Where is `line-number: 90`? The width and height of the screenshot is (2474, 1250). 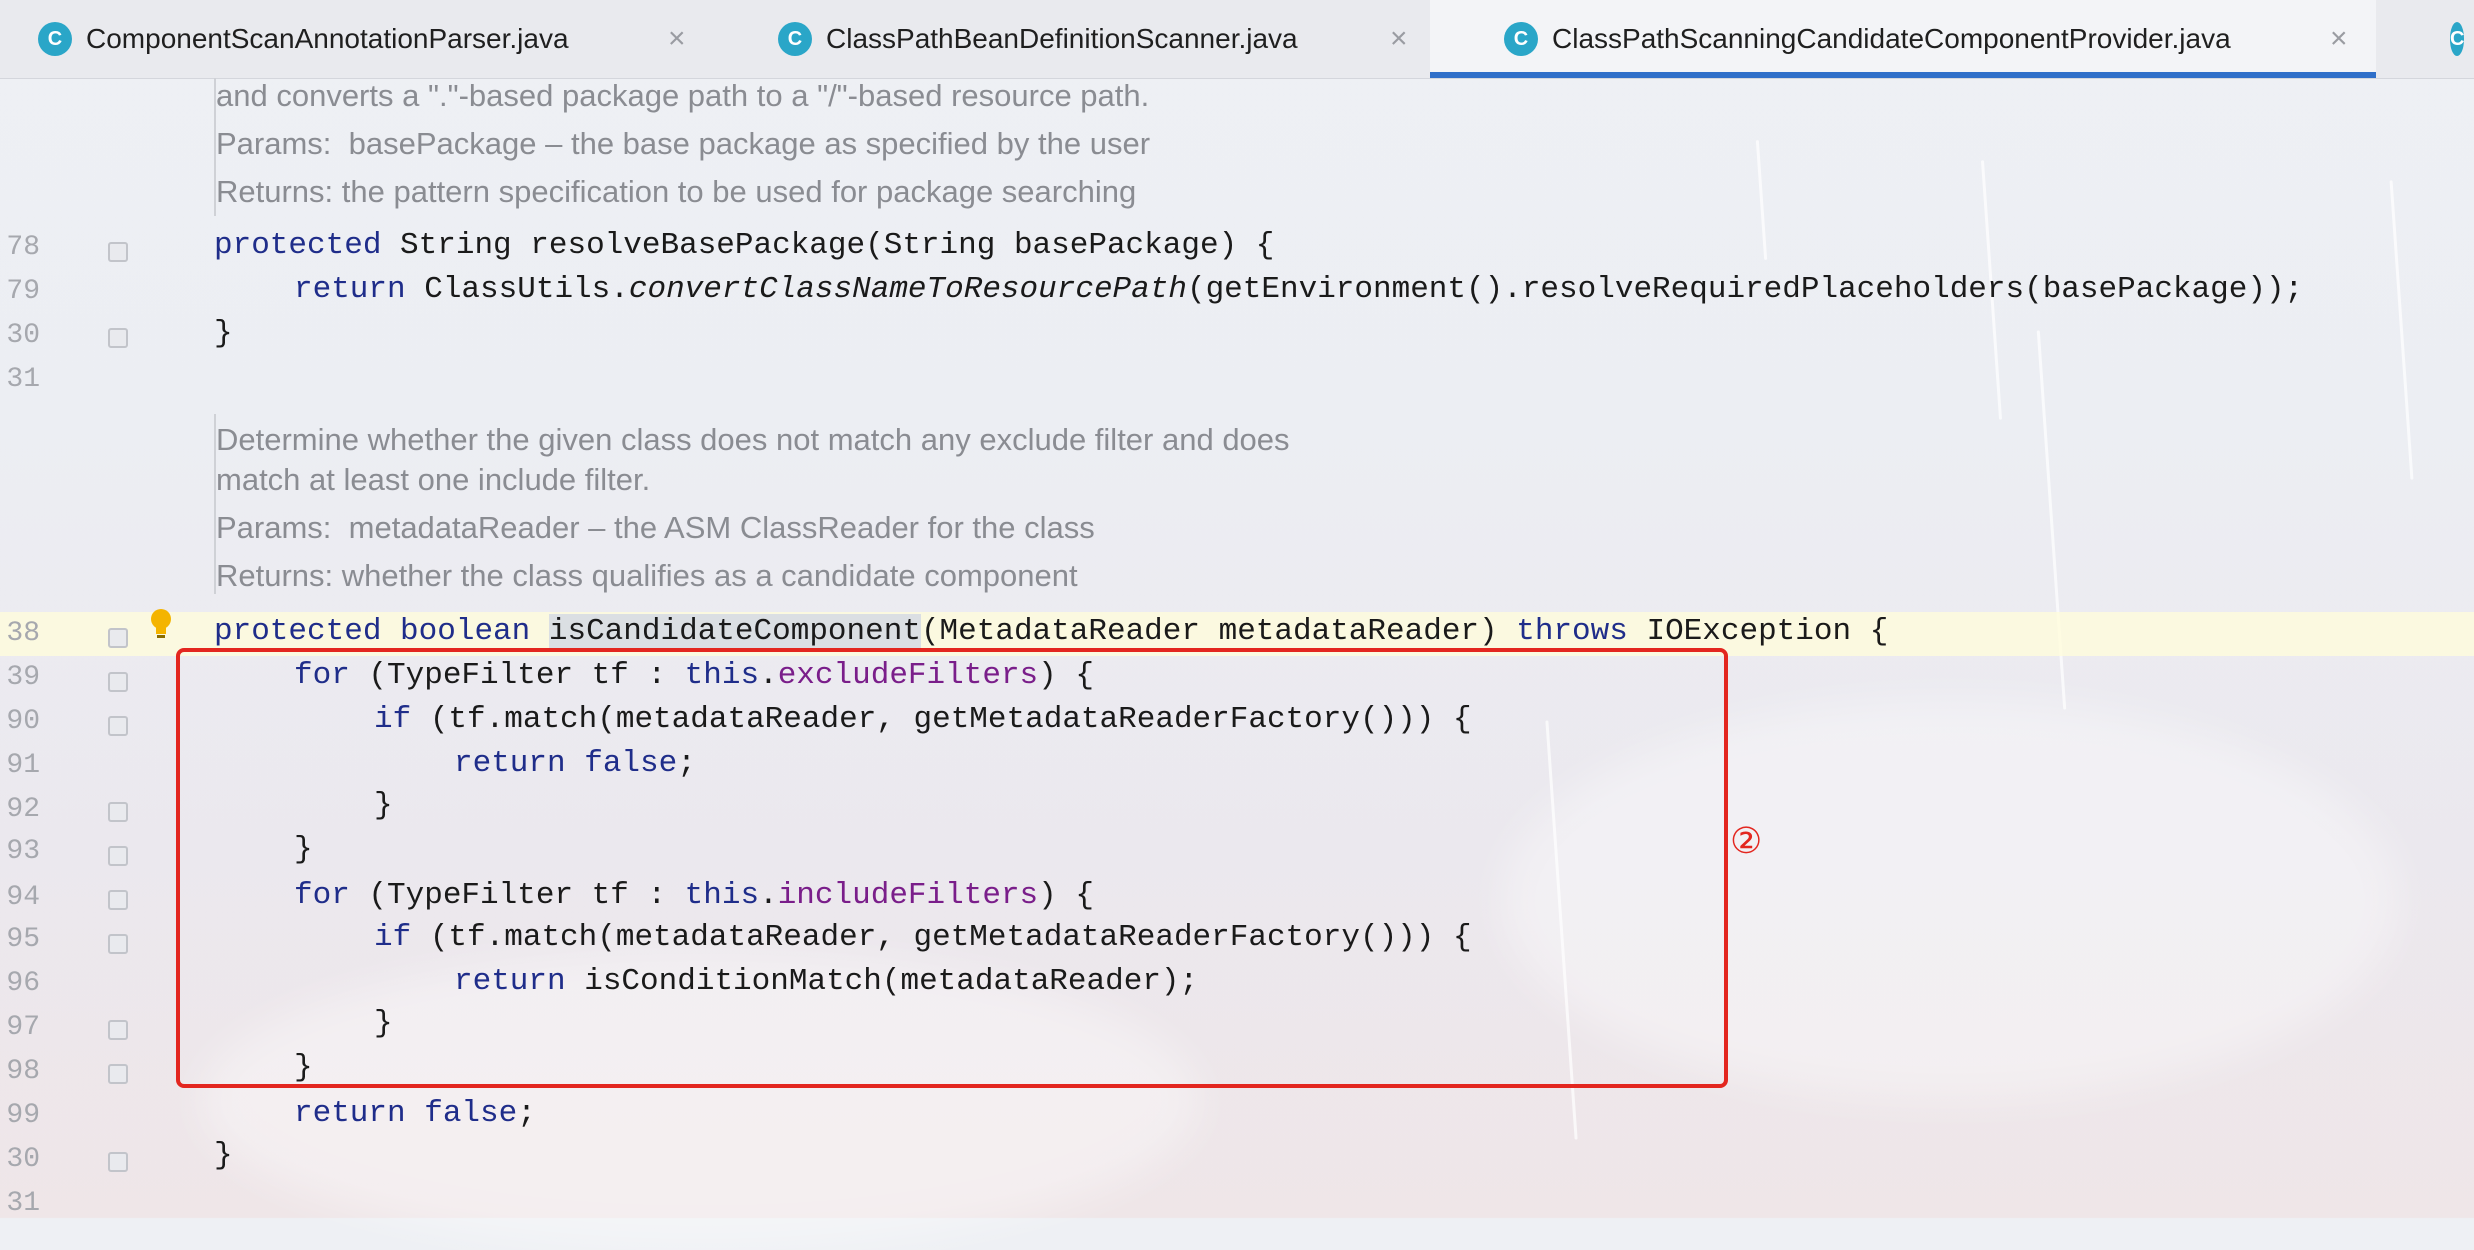
line-number: 90 is located at coordinates (23, 721).